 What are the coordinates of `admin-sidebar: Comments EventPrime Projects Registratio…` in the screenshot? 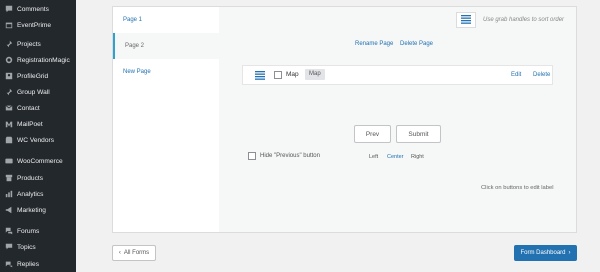 It's located at (38, 136).